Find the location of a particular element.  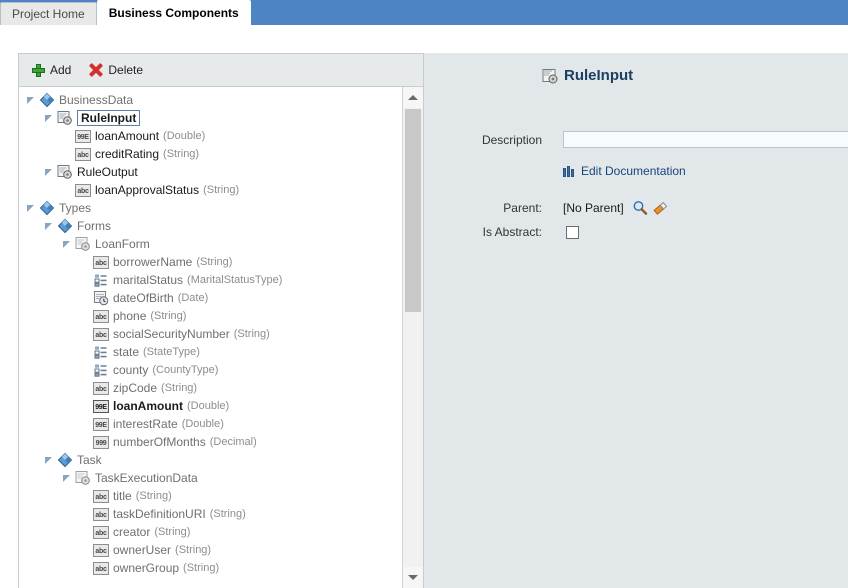

parent-value: [No Parent] is located at coordinates (593, 208).